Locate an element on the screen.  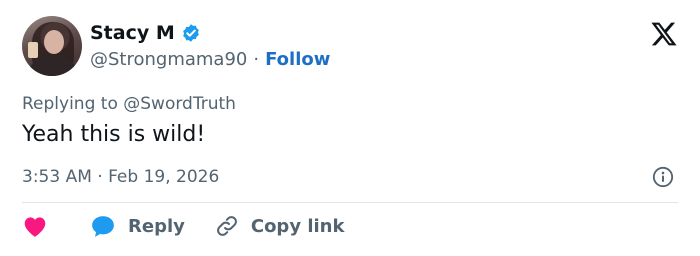
heart-icon is located at coordinates (35, 227).